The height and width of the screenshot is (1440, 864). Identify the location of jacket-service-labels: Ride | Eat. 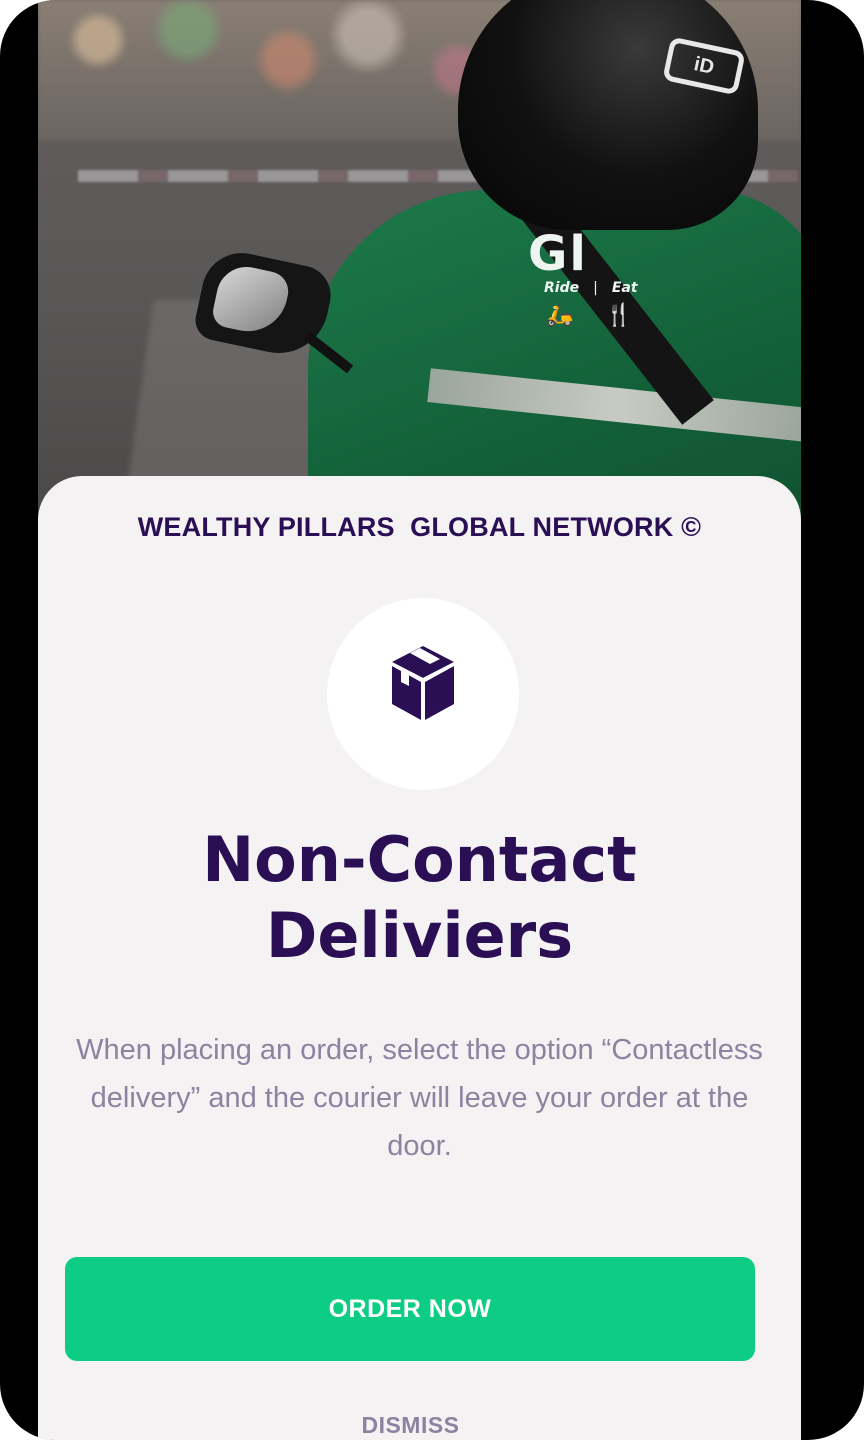
(591, 288).